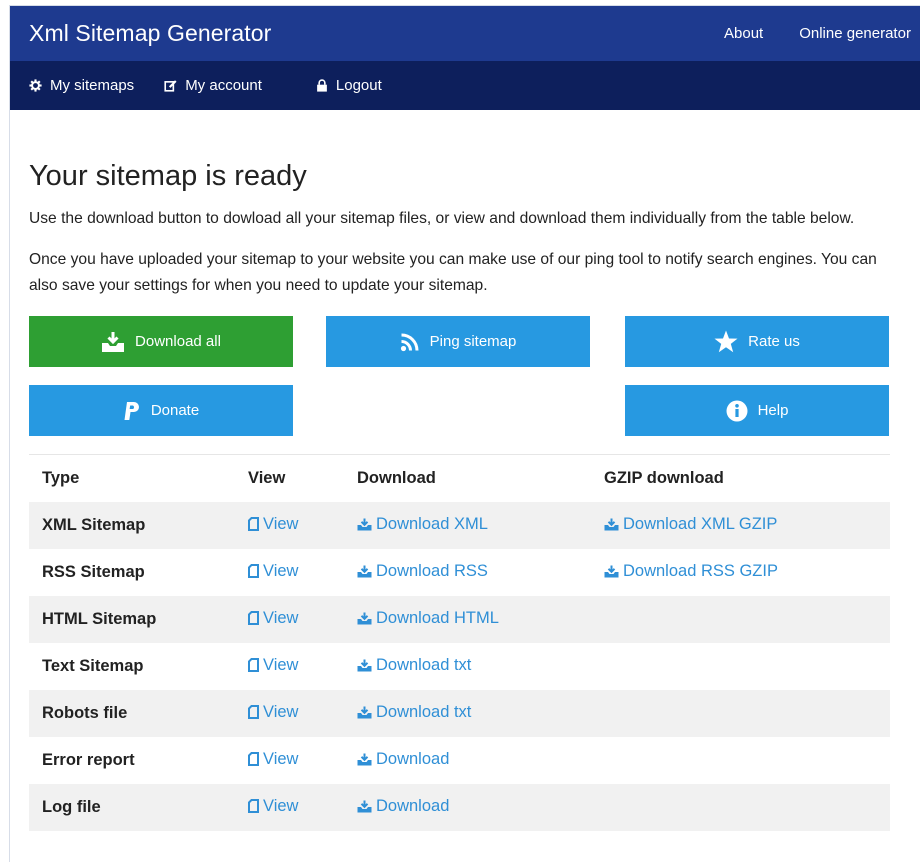 The image size is (920, 862). Describe the element at coordinates (700, 524) in the screenshot. I see `gzip-link-label: Download XML GZIP` at that location.